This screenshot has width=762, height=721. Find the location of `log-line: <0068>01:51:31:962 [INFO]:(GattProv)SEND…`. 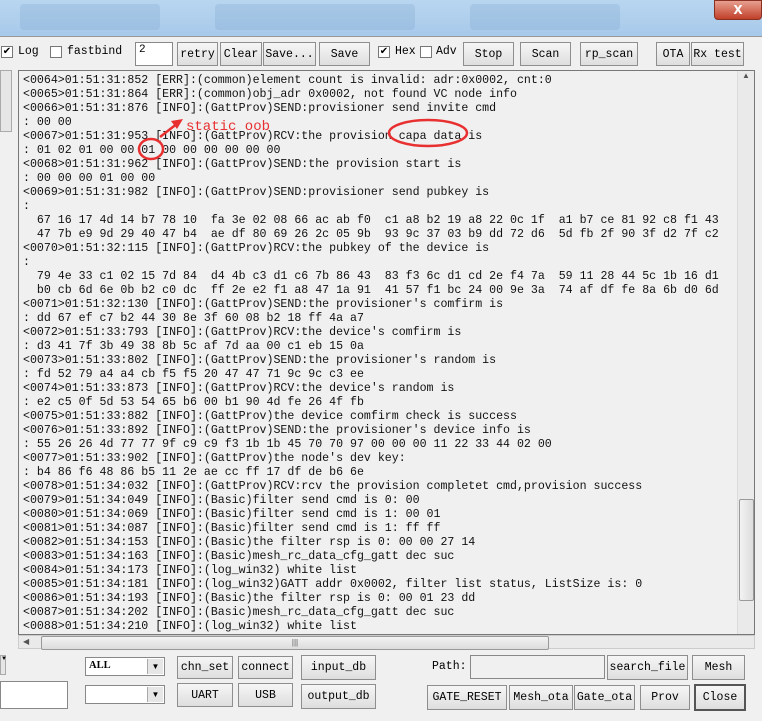

log-line: <0068>01:51:31:962 [INFO]:(GattProv)SEND… is located at coordinates (242, 164).